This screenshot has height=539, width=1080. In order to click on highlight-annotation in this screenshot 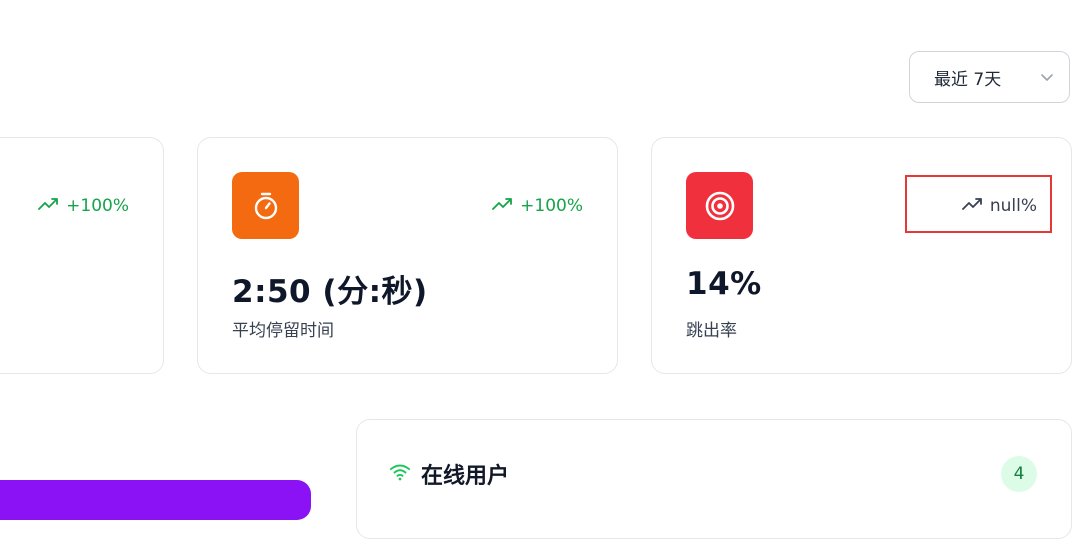, I will do `click(978, 204)`.